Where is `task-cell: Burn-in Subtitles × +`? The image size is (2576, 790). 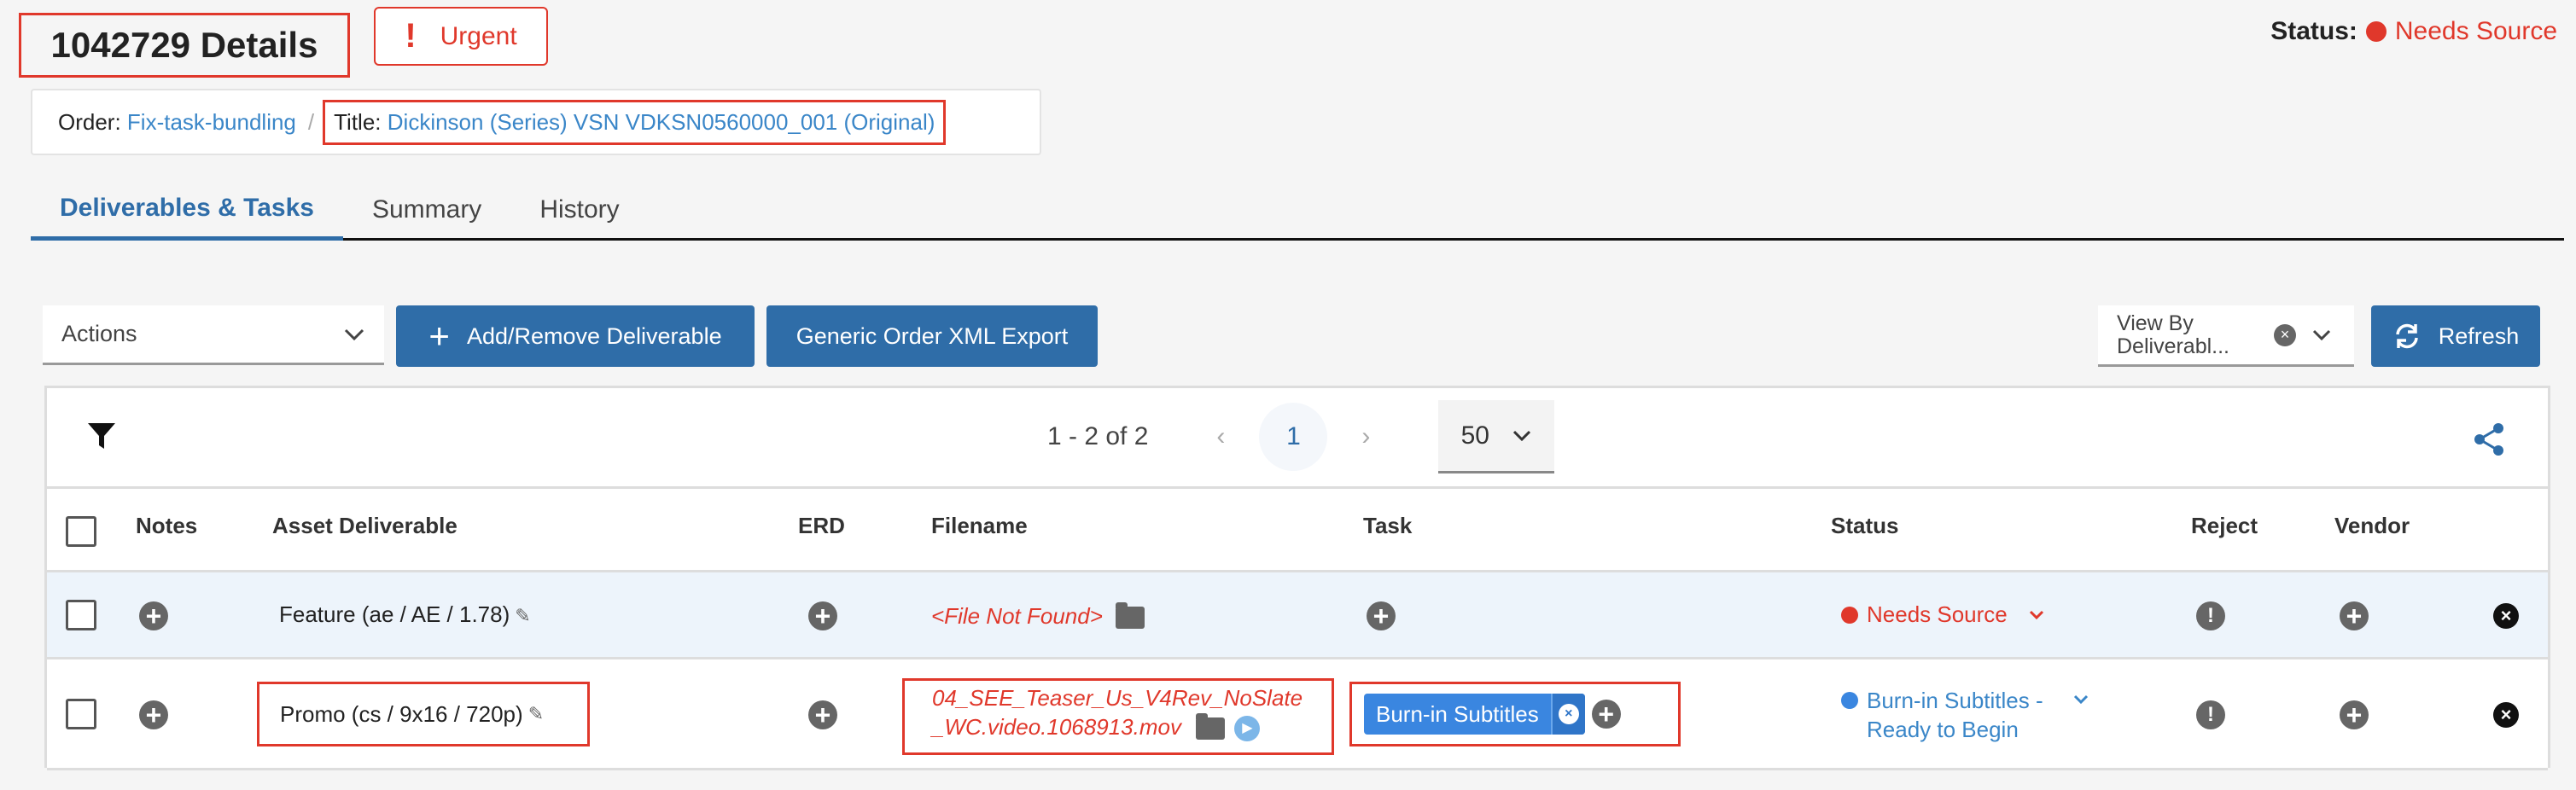 task-cell: Burn-in Subtitles × + is located at coordinates (1515, 714).